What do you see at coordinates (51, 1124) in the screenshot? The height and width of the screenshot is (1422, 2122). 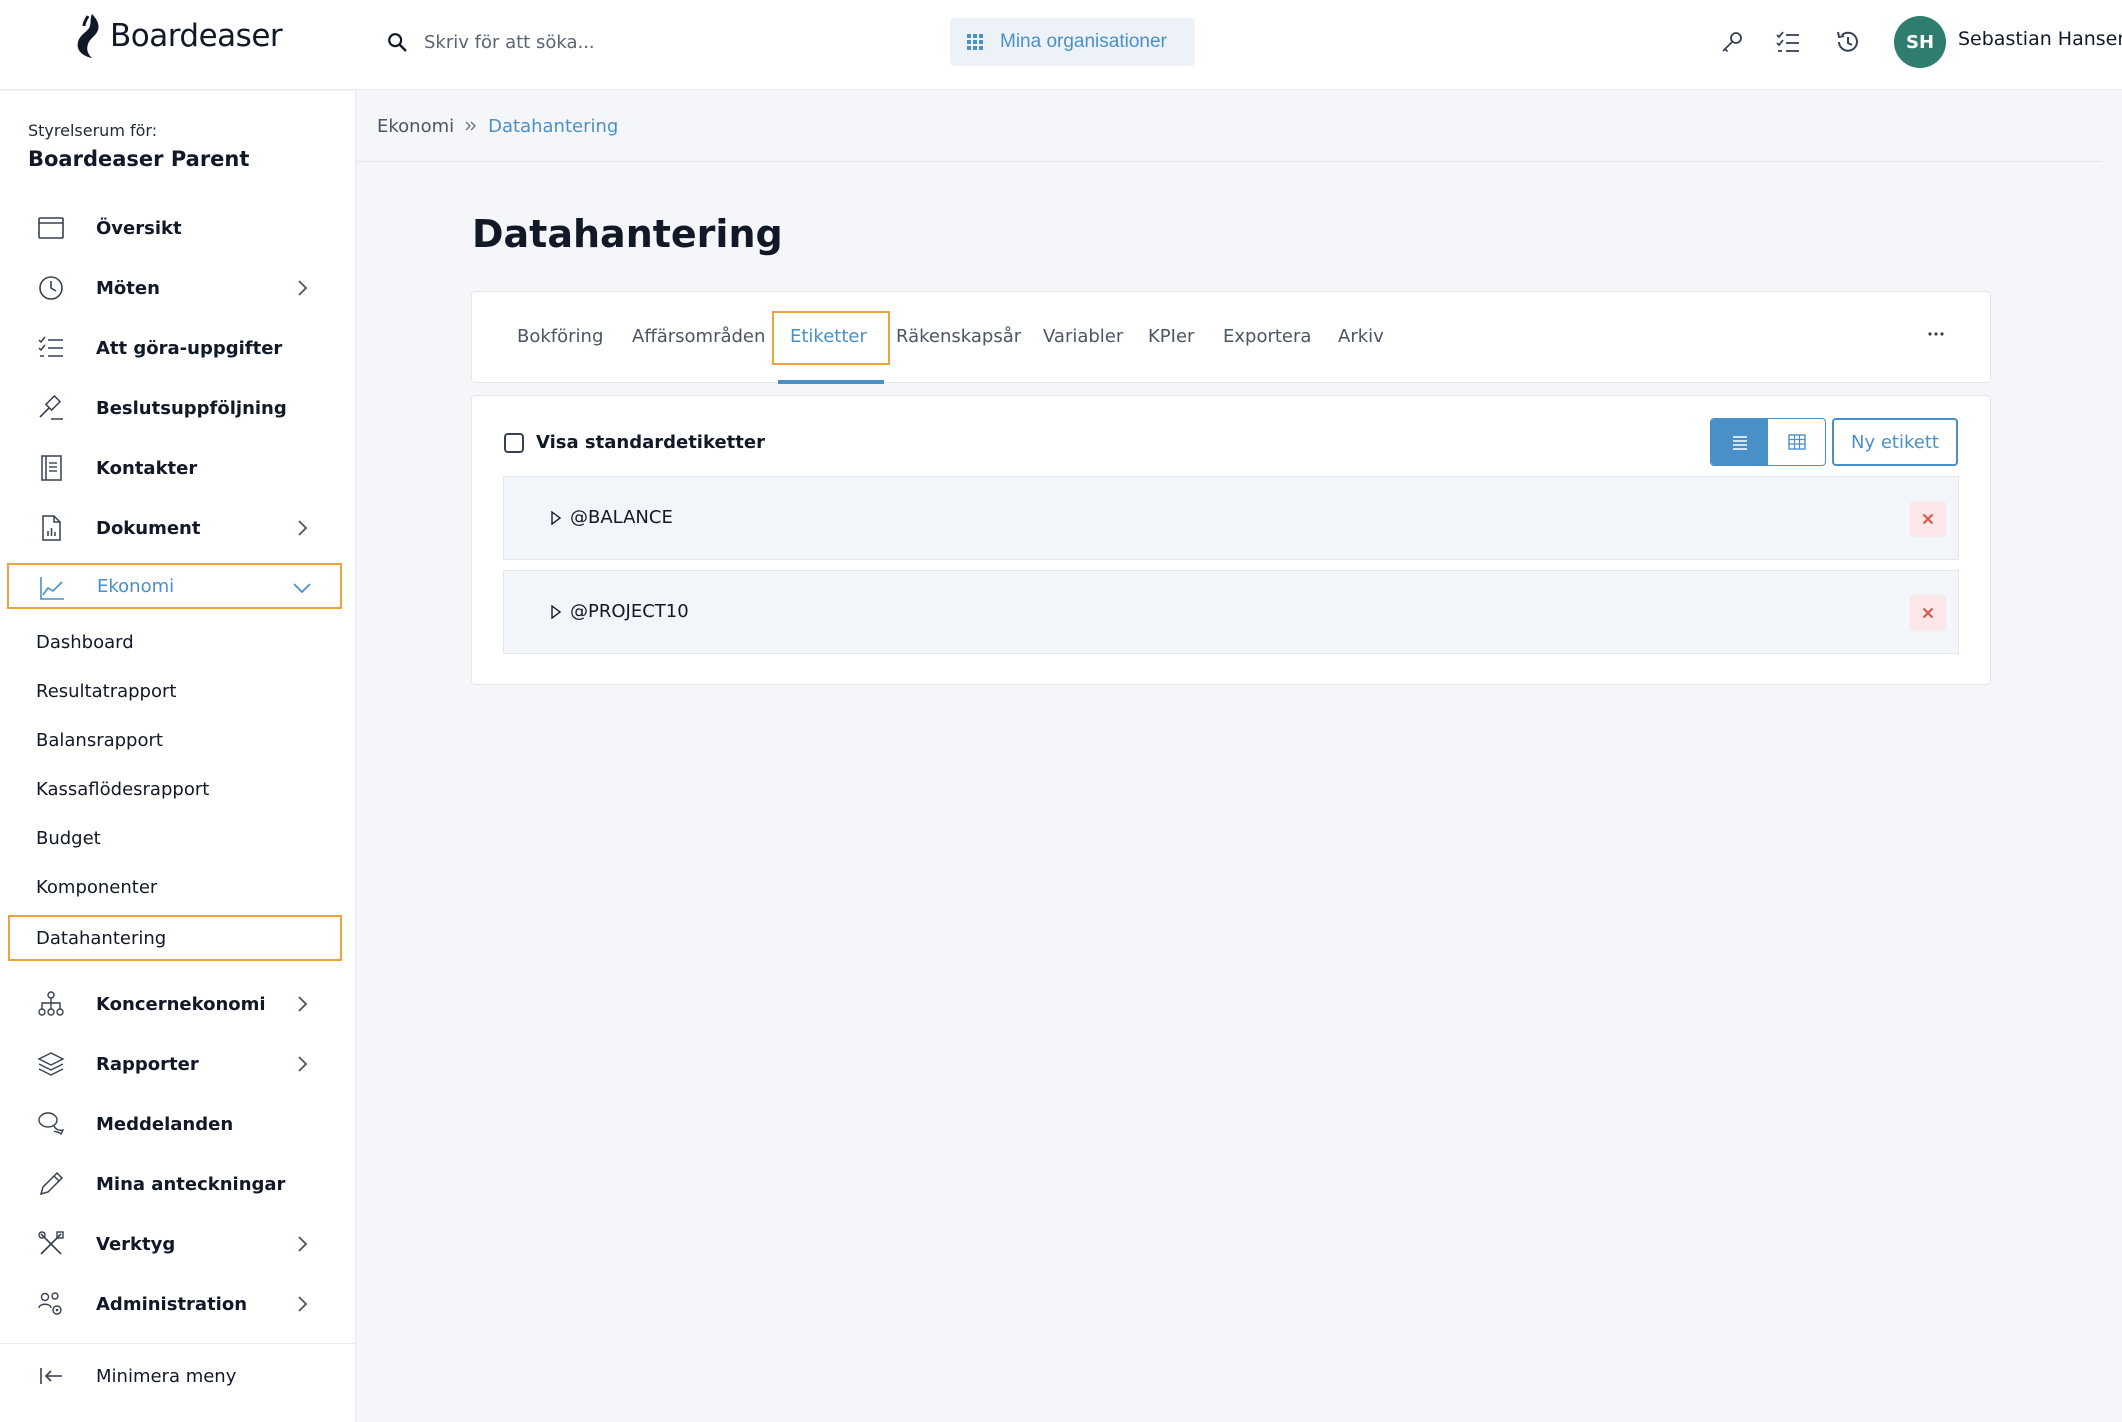 I see `chat-bubbles-icon` at bounding box center [51, 1124].